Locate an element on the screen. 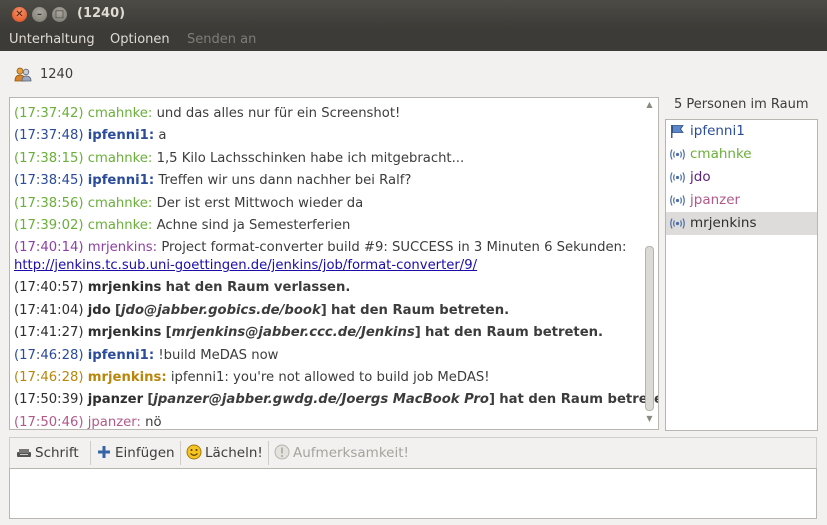  message-text: !build MeDAS now is located at coordinates (218, 355).